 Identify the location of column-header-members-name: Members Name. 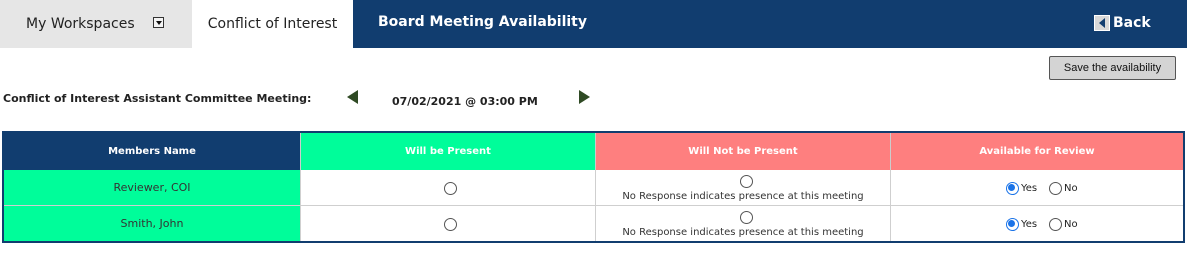
(152, 151).